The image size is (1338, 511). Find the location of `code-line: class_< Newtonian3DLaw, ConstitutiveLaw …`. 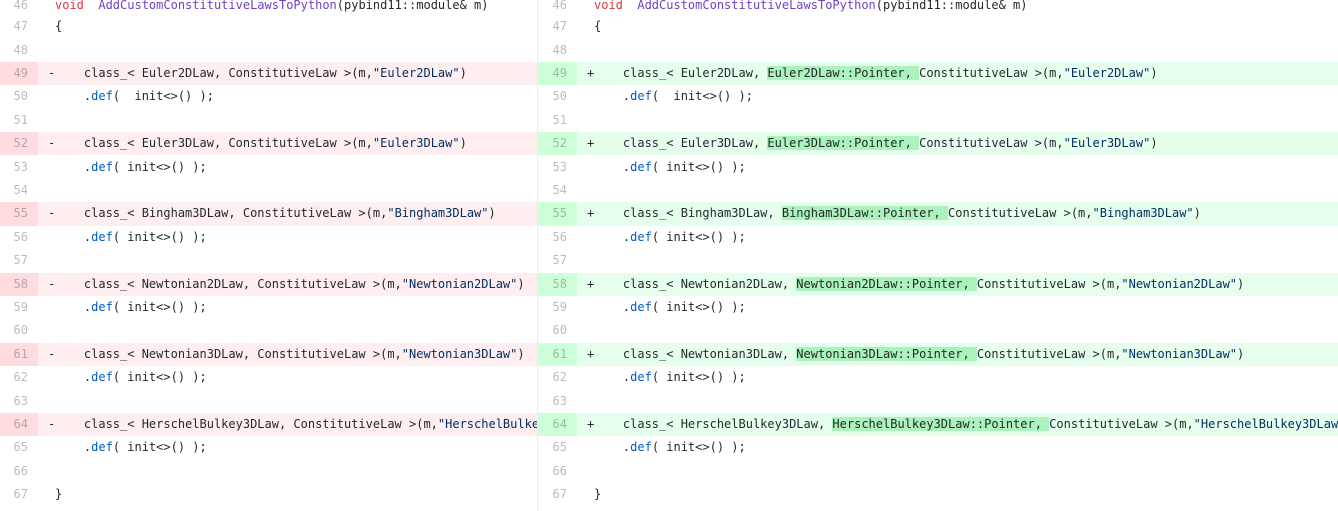

code-line: class_< Newtonian3DLaw, ConstitutiveLaw … is located at coordinates (290, 354).